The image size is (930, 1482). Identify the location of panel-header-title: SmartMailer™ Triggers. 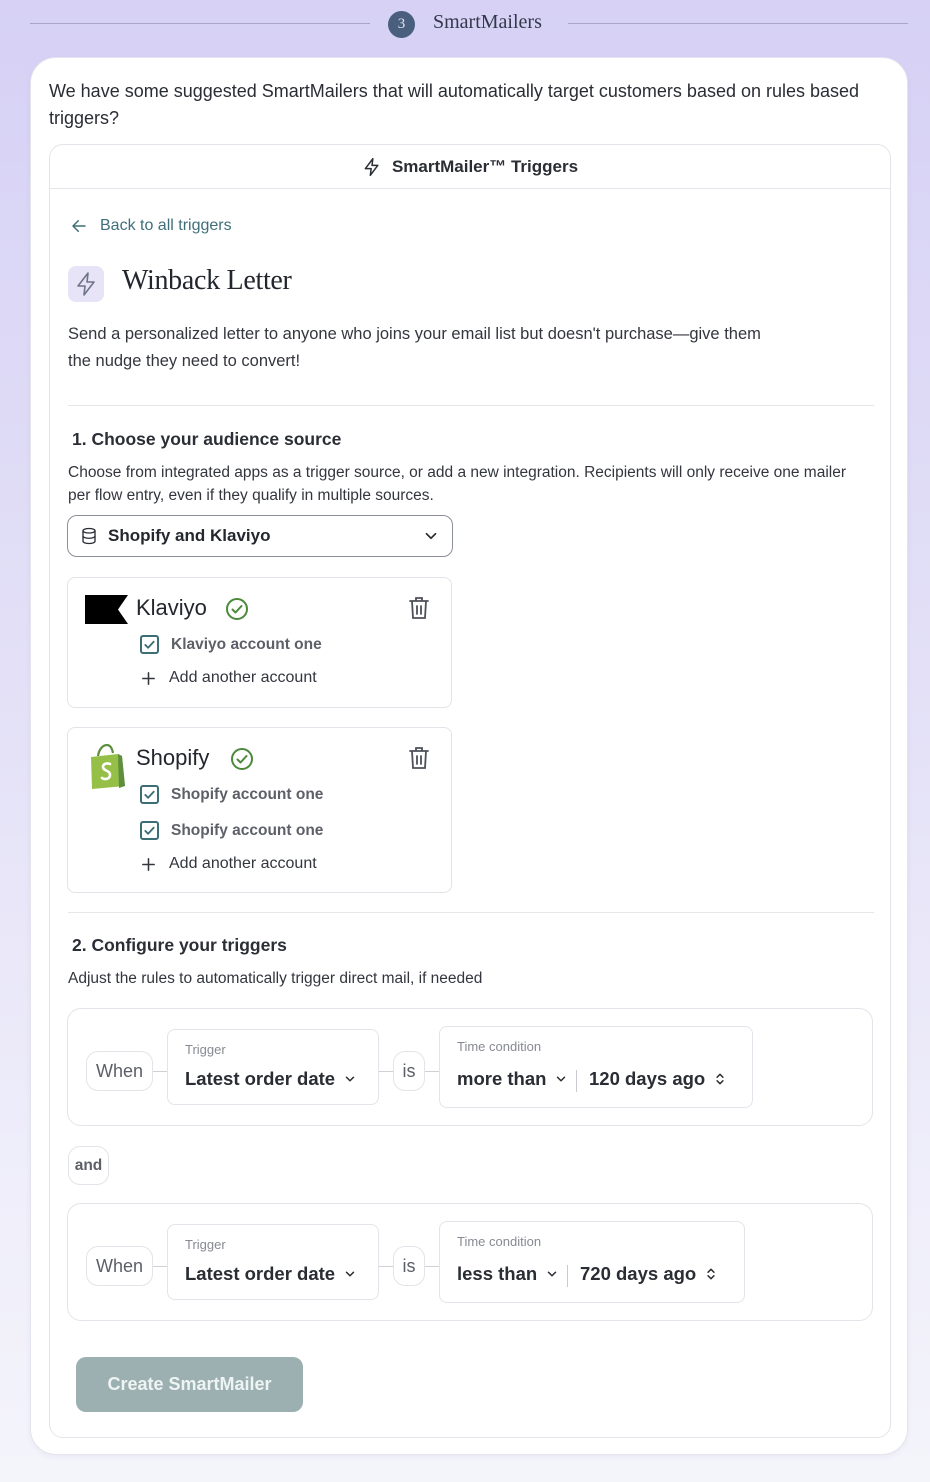
(485, 166).